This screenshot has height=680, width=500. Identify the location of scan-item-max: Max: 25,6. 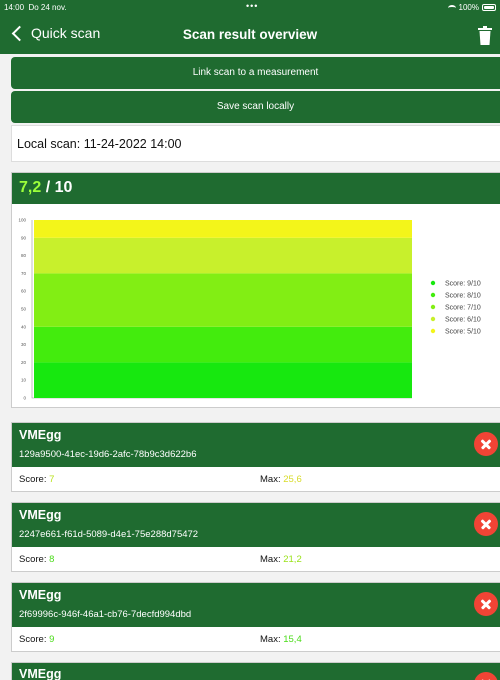
(281, 479).